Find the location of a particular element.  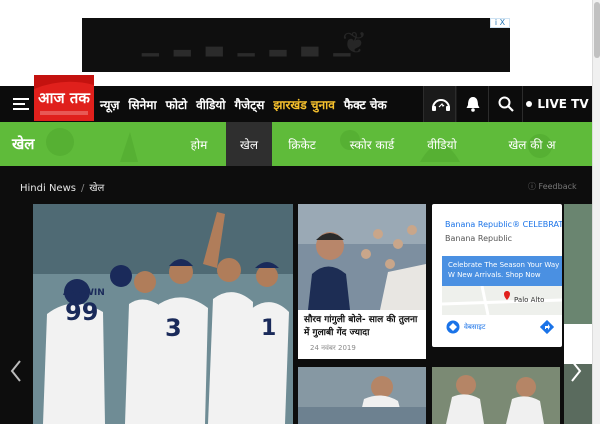

search-icon is located at coordinates (506, 104).